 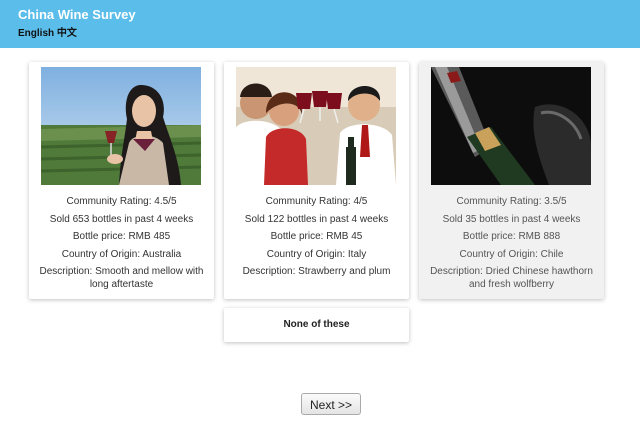 I want to click on language-switcher: English 中文, so click(x=47, y=31).